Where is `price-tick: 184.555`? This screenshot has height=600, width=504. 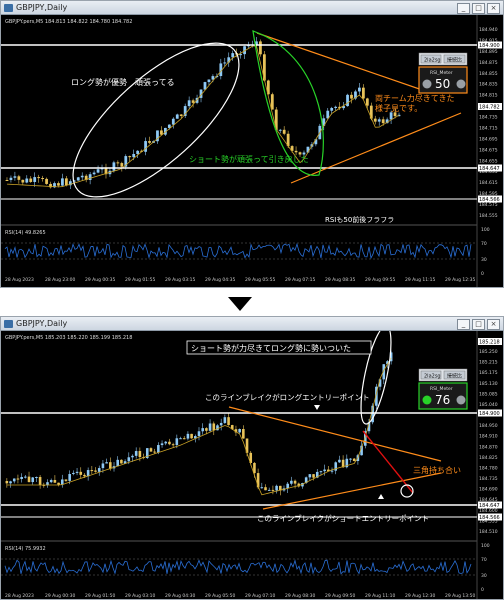 price-tick: 184.555 is located at coordinates (488, 216).